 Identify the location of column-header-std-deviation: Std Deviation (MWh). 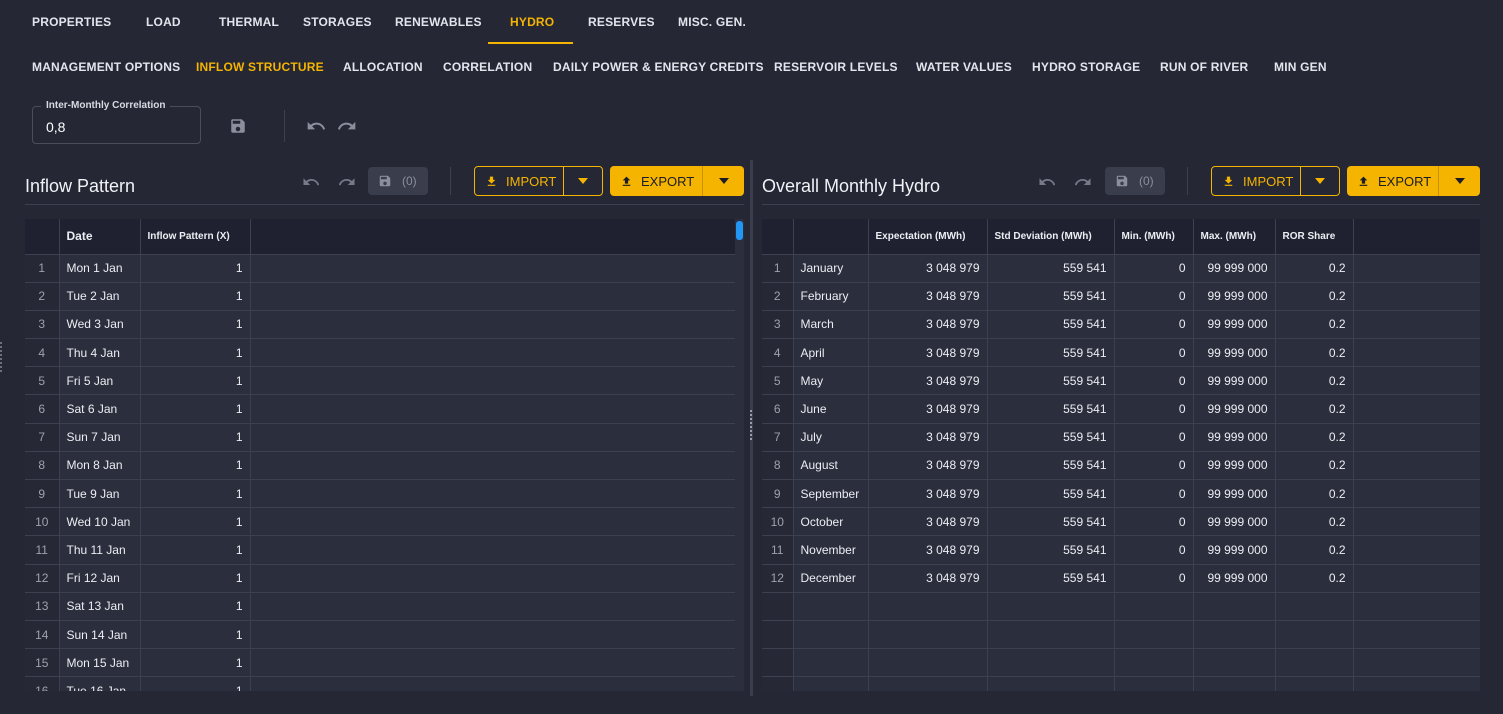
(1051, 237).